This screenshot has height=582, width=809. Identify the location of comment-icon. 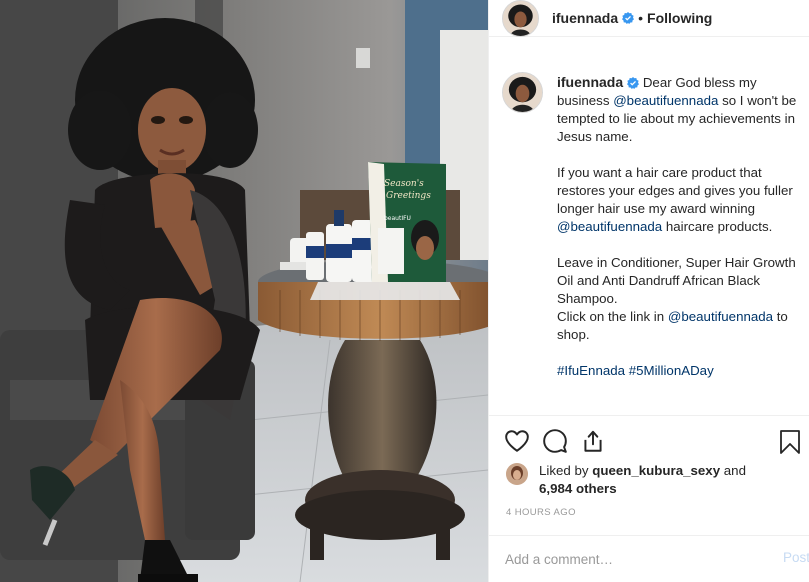
(555, 441).